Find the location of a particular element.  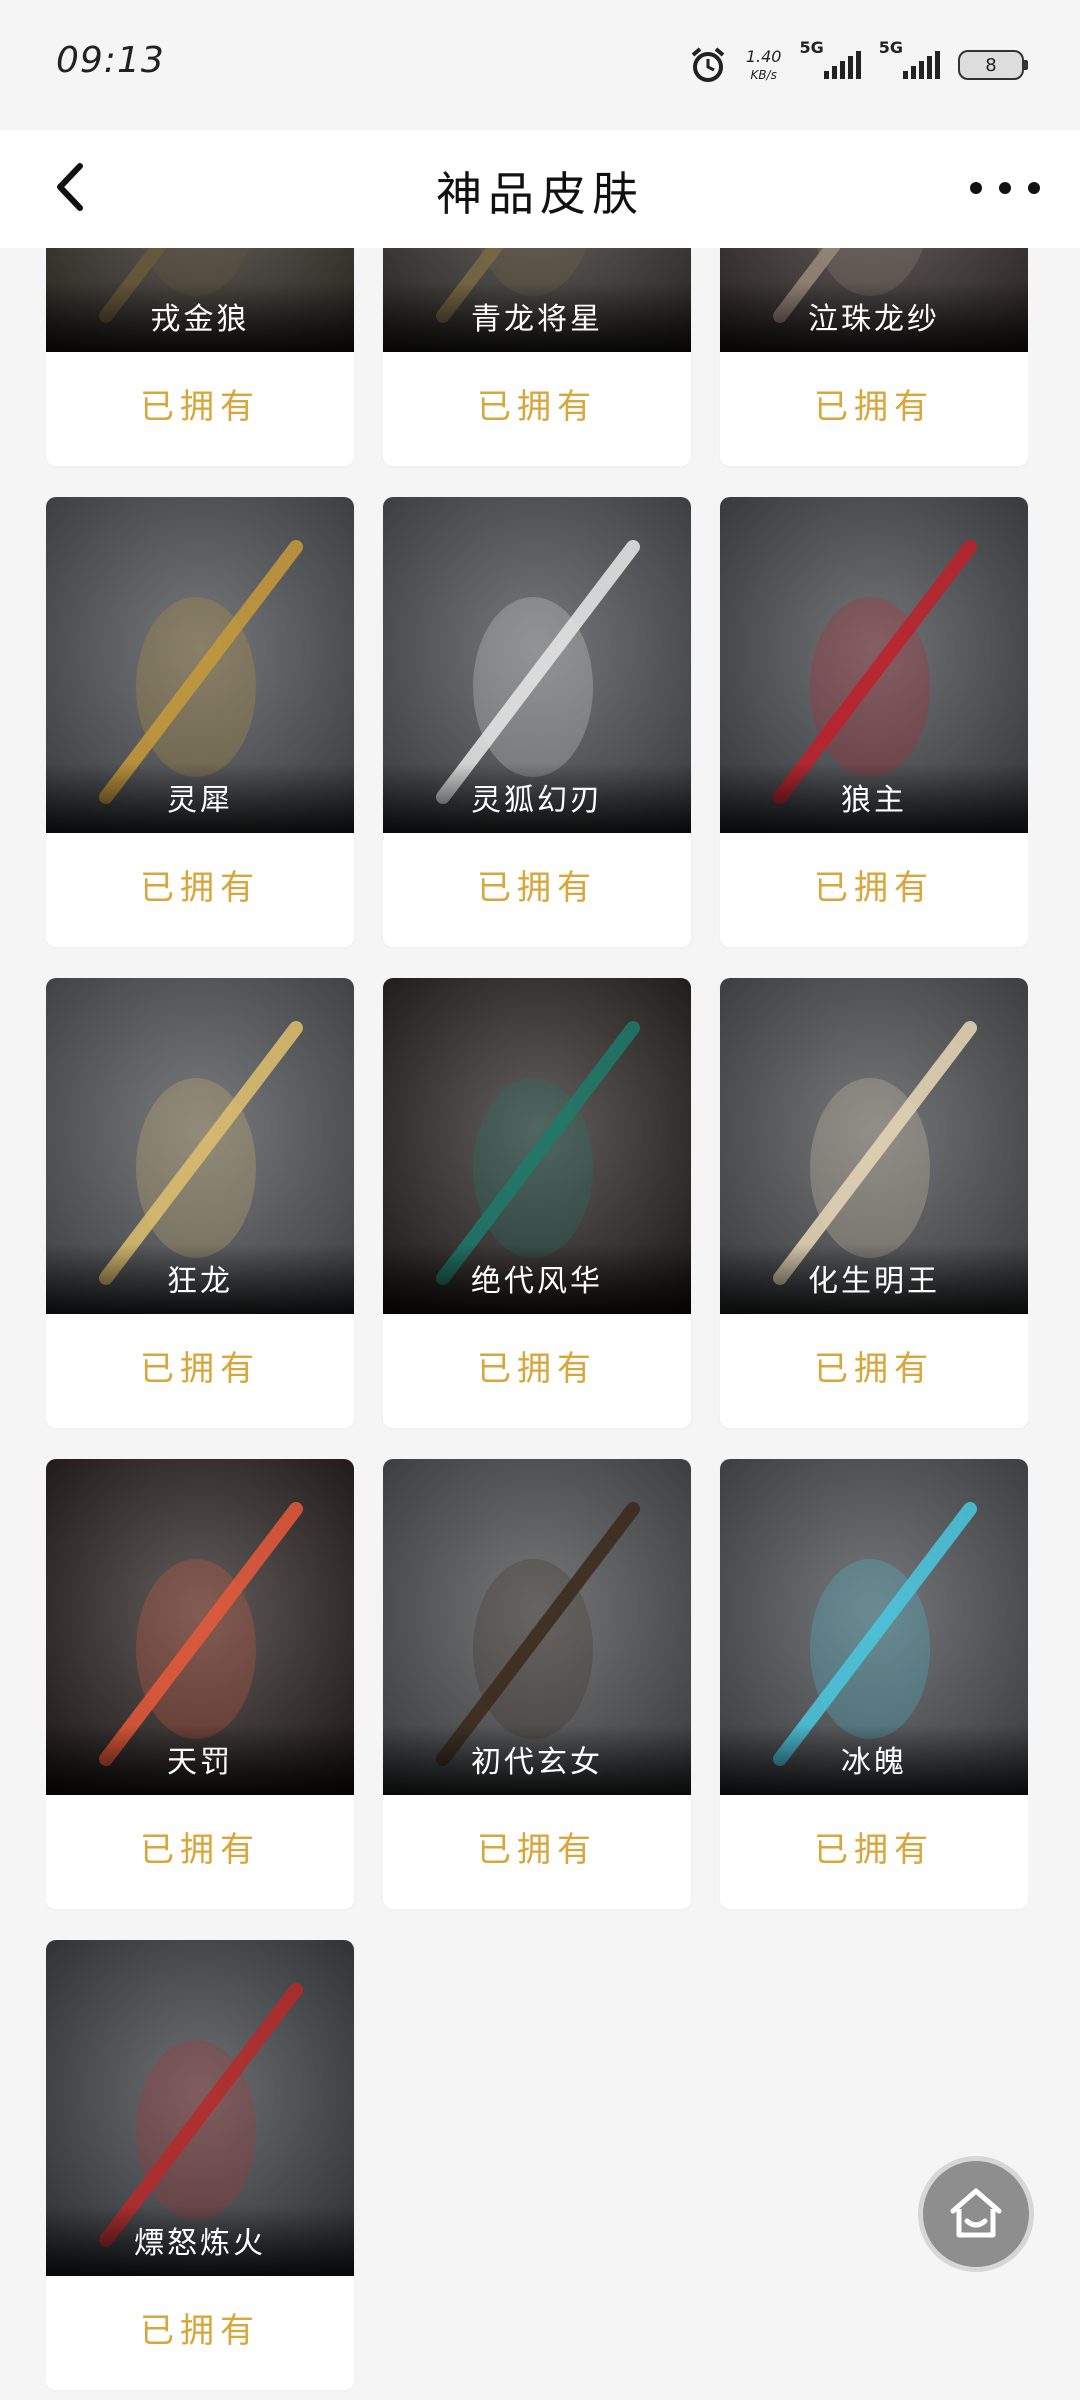

status-icons: 1.40 KB/s 5G 5G 8 is located at coordinates (858, 64).